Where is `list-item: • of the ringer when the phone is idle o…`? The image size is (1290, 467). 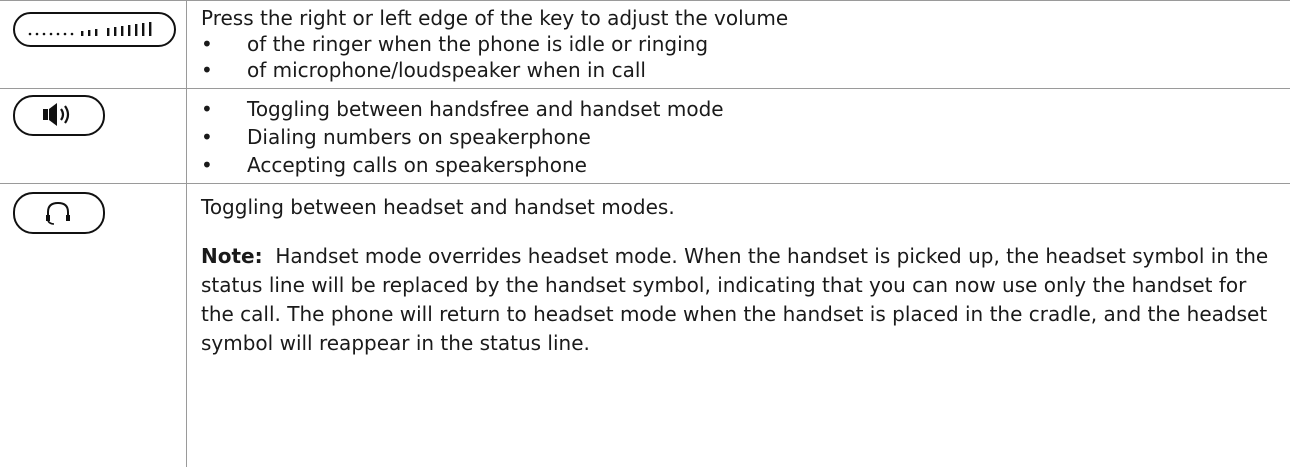 list-item: • of the ringer when the phone is idle o… is located at coordinates (455, 44).